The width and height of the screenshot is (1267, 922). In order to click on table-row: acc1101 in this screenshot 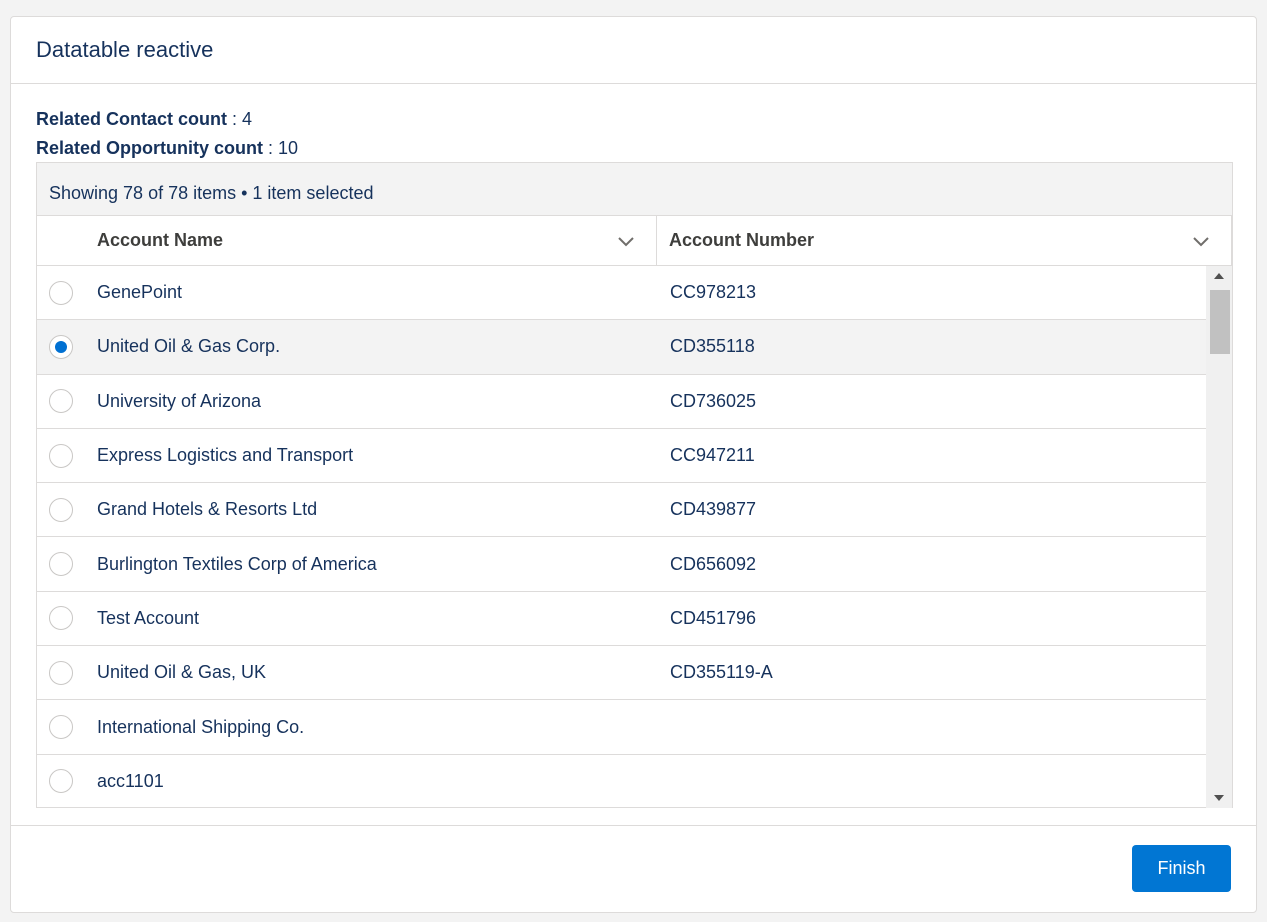, I will do `click(622, 781)`.